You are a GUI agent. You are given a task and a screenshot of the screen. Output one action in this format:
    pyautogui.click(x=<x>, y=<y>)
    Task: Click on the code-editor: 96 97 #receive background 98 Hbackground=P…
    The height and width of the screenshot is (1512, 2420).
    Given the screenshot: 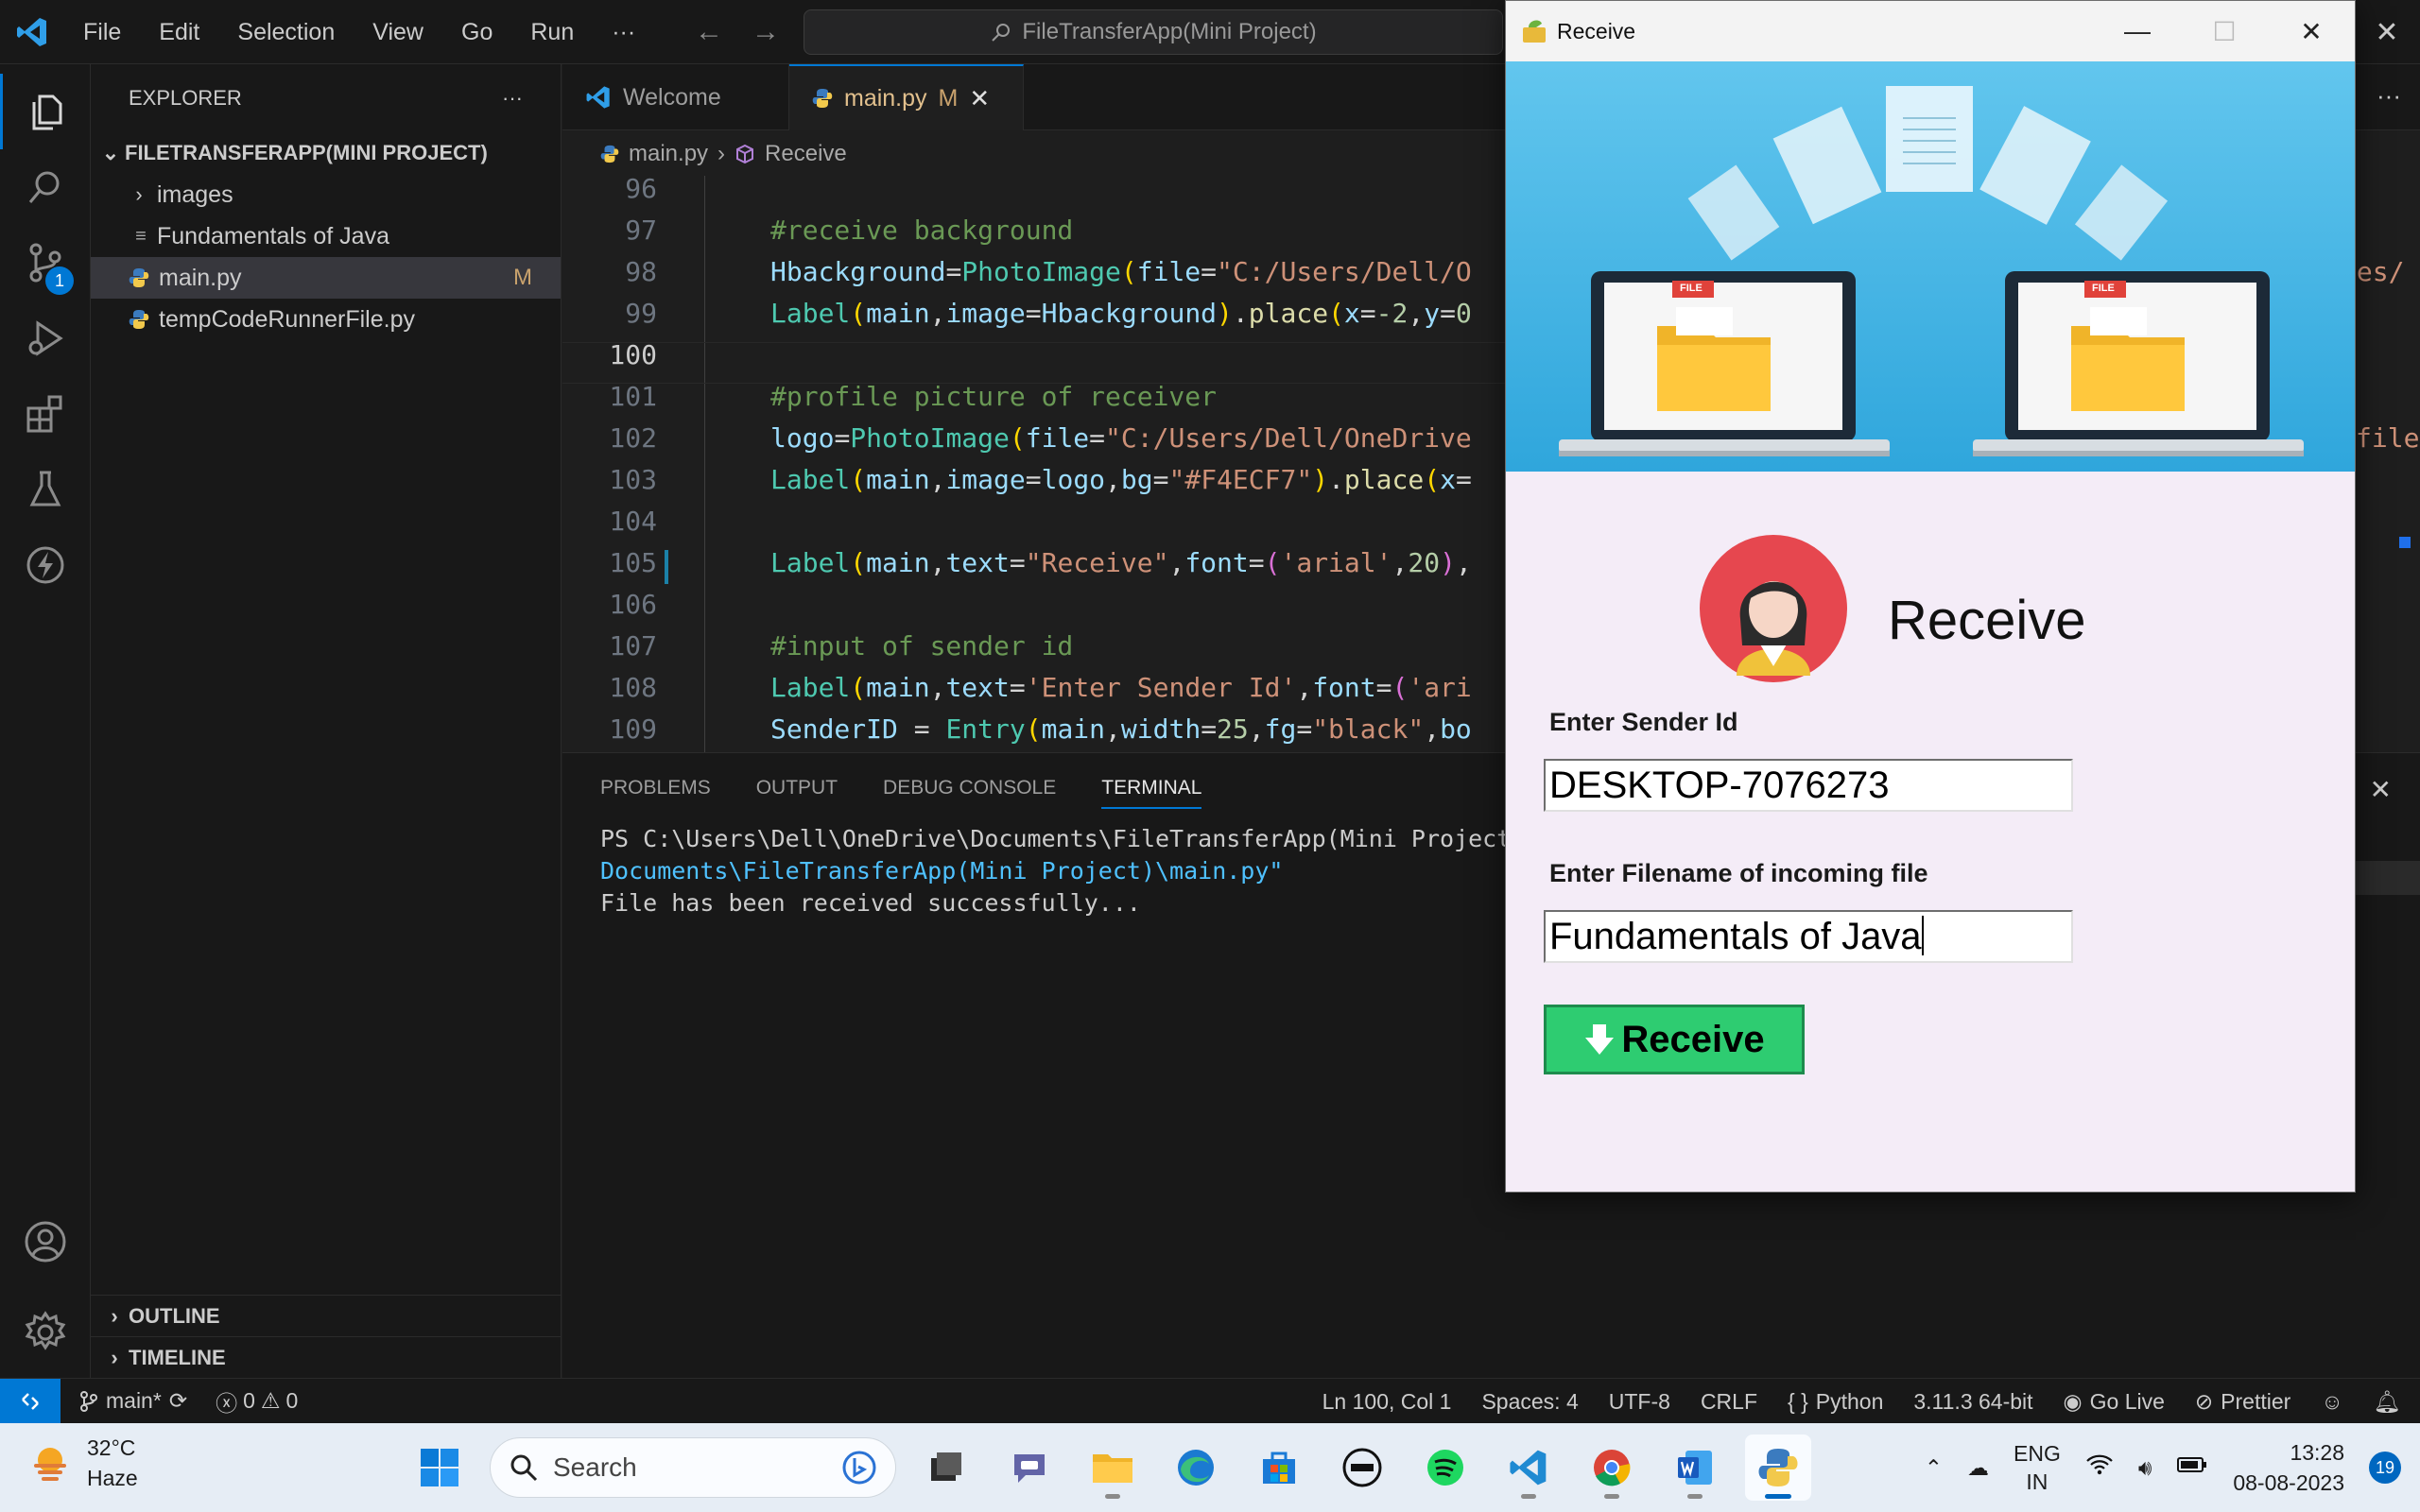 What is the action you would take?
    pyautogui.click(x=1035, y=464)
    